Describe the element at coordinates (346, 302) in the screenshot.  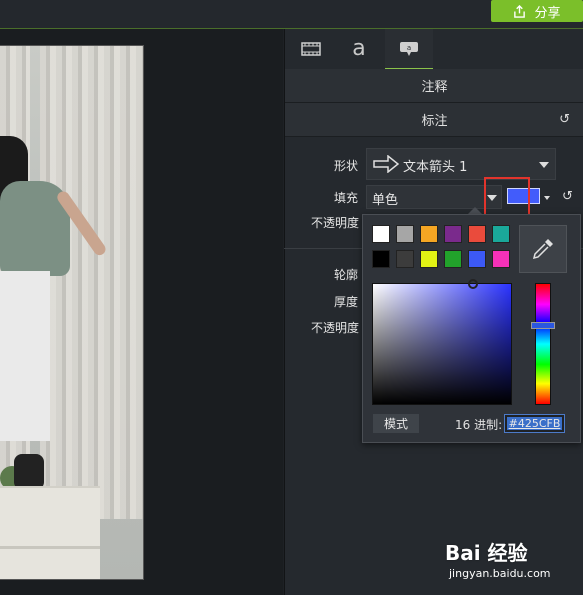
I see `thickness-label: 厚度` at that location.